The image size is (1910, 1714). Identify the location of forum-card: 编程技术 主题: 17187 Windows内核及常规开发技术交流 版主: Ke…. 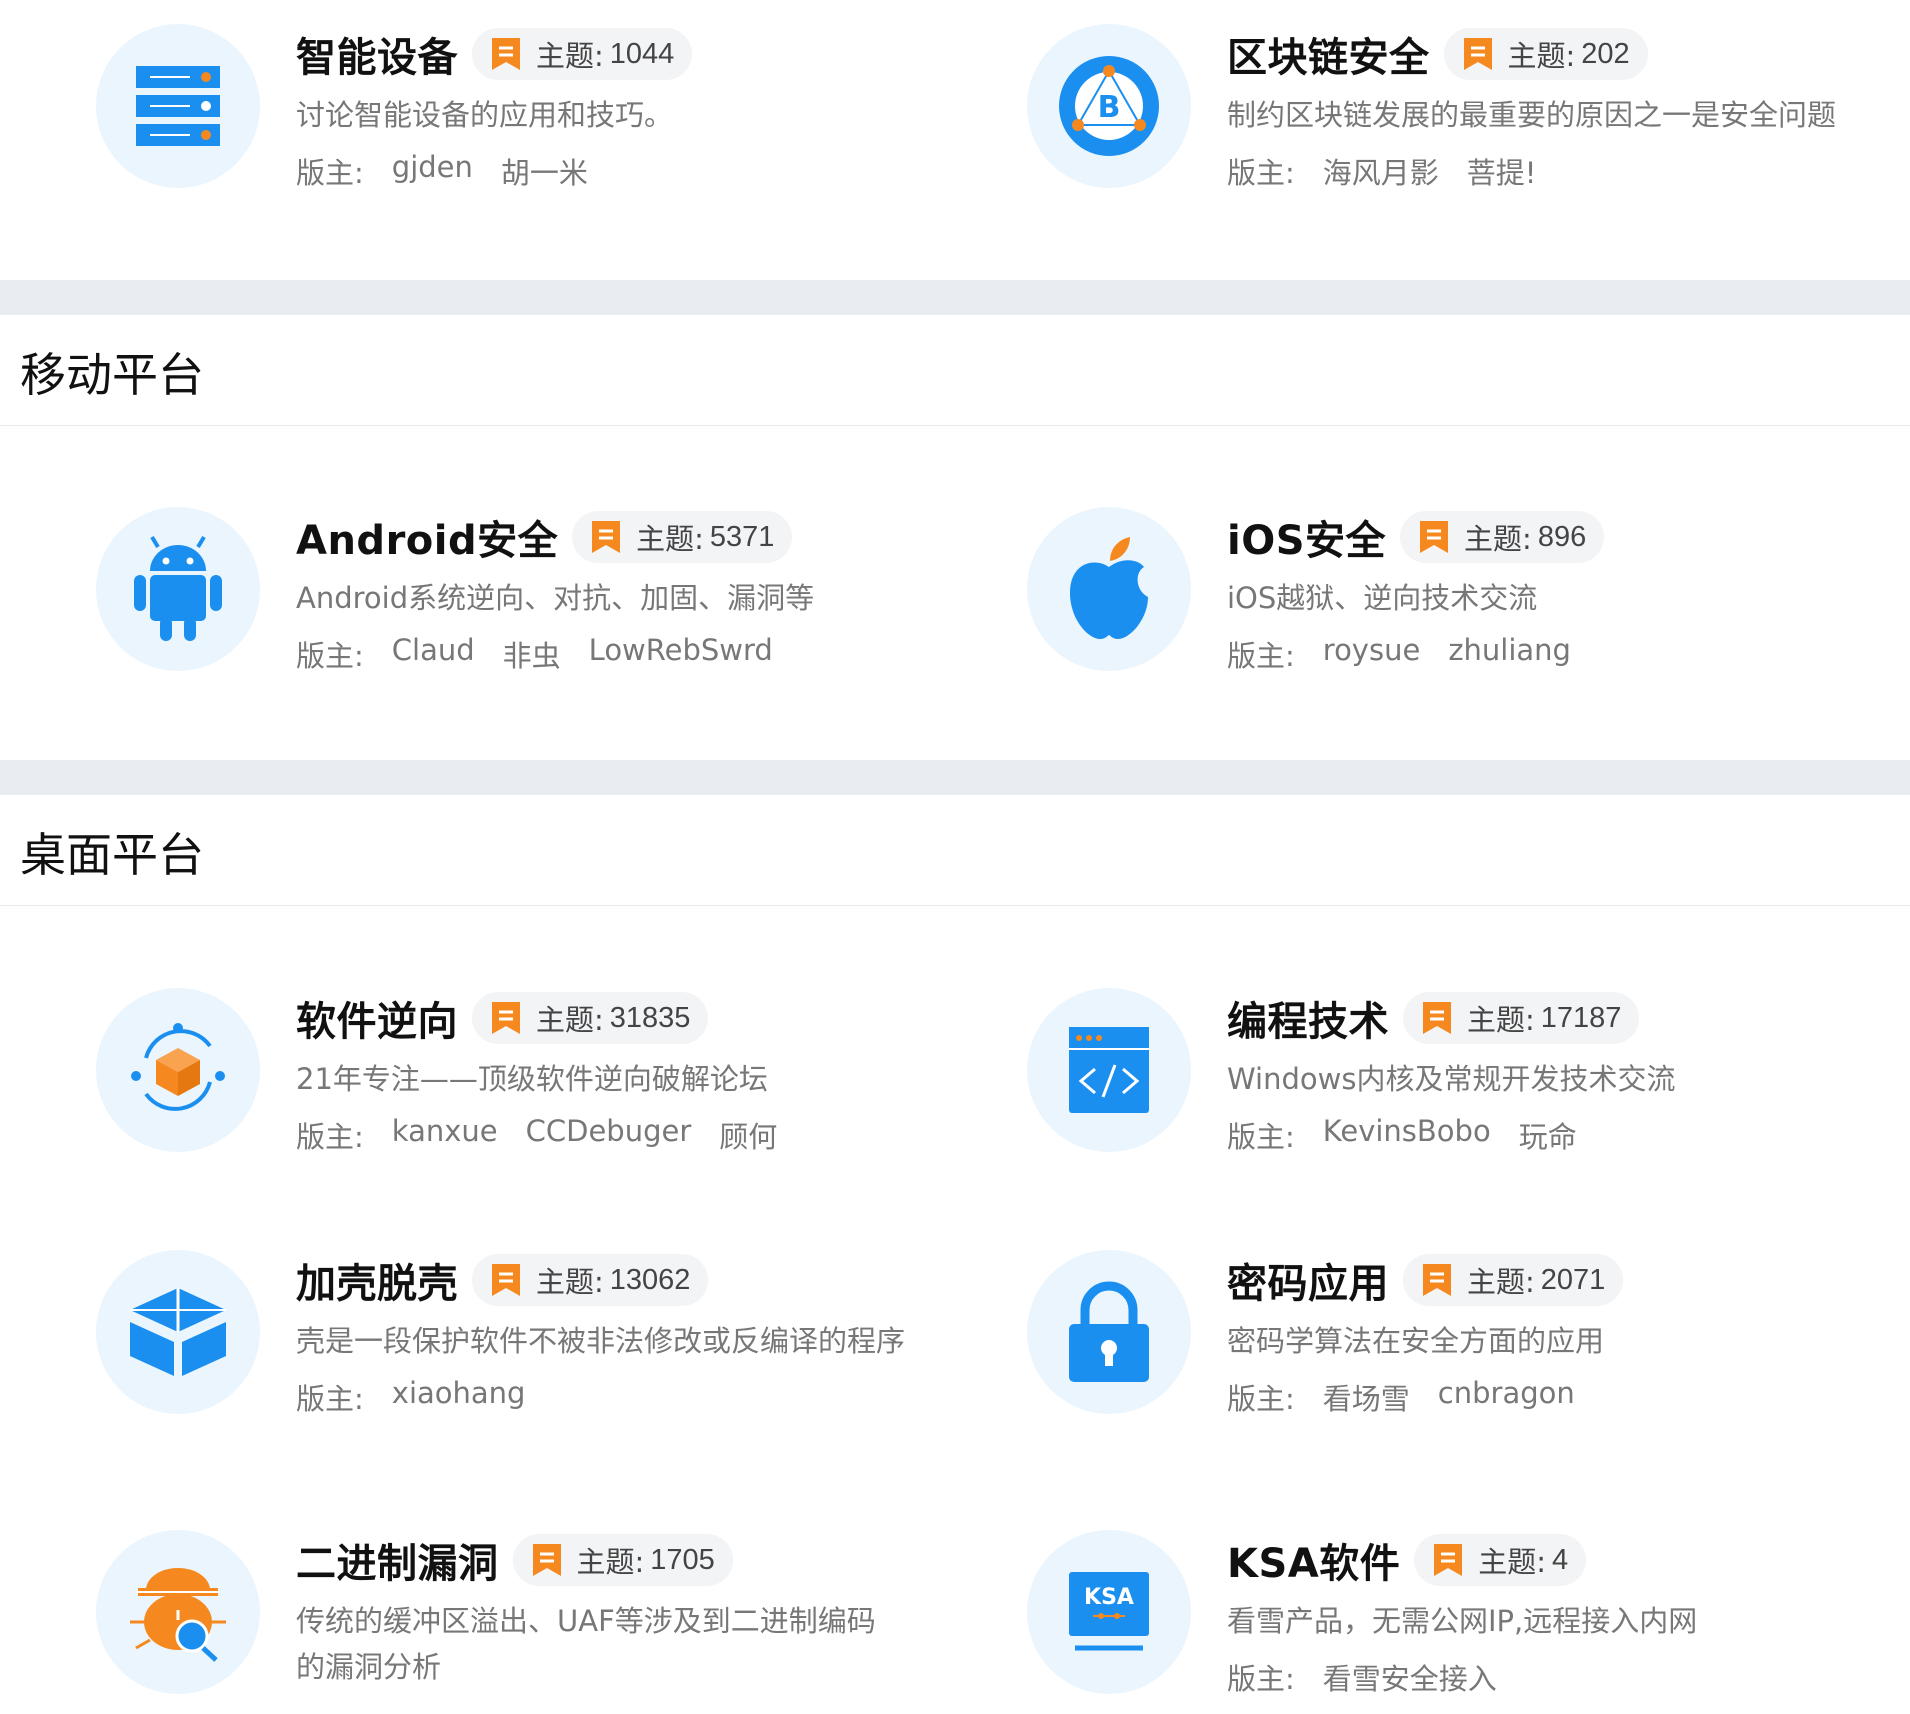
(1468, 1078).